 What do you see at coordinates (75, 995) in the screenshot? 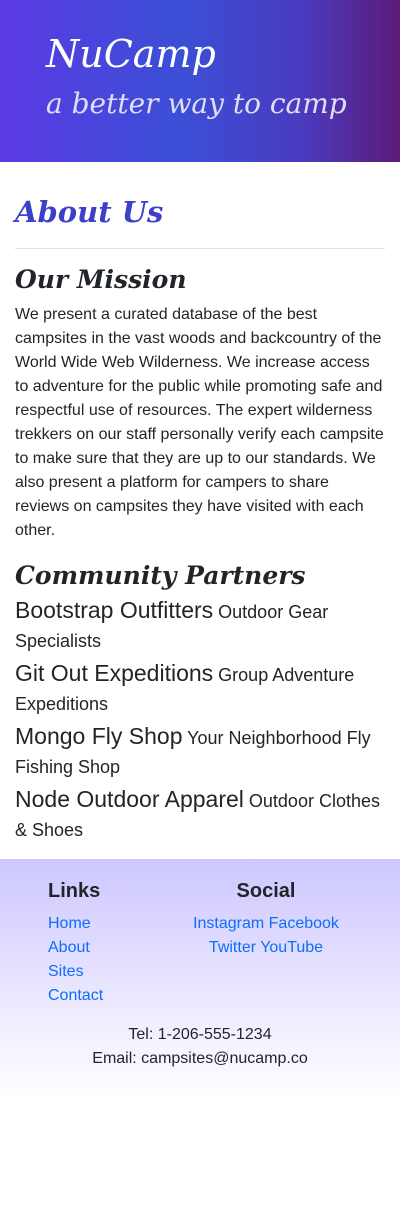
I see `footer-link-contact: Contact` at bounding box center [75, 995].